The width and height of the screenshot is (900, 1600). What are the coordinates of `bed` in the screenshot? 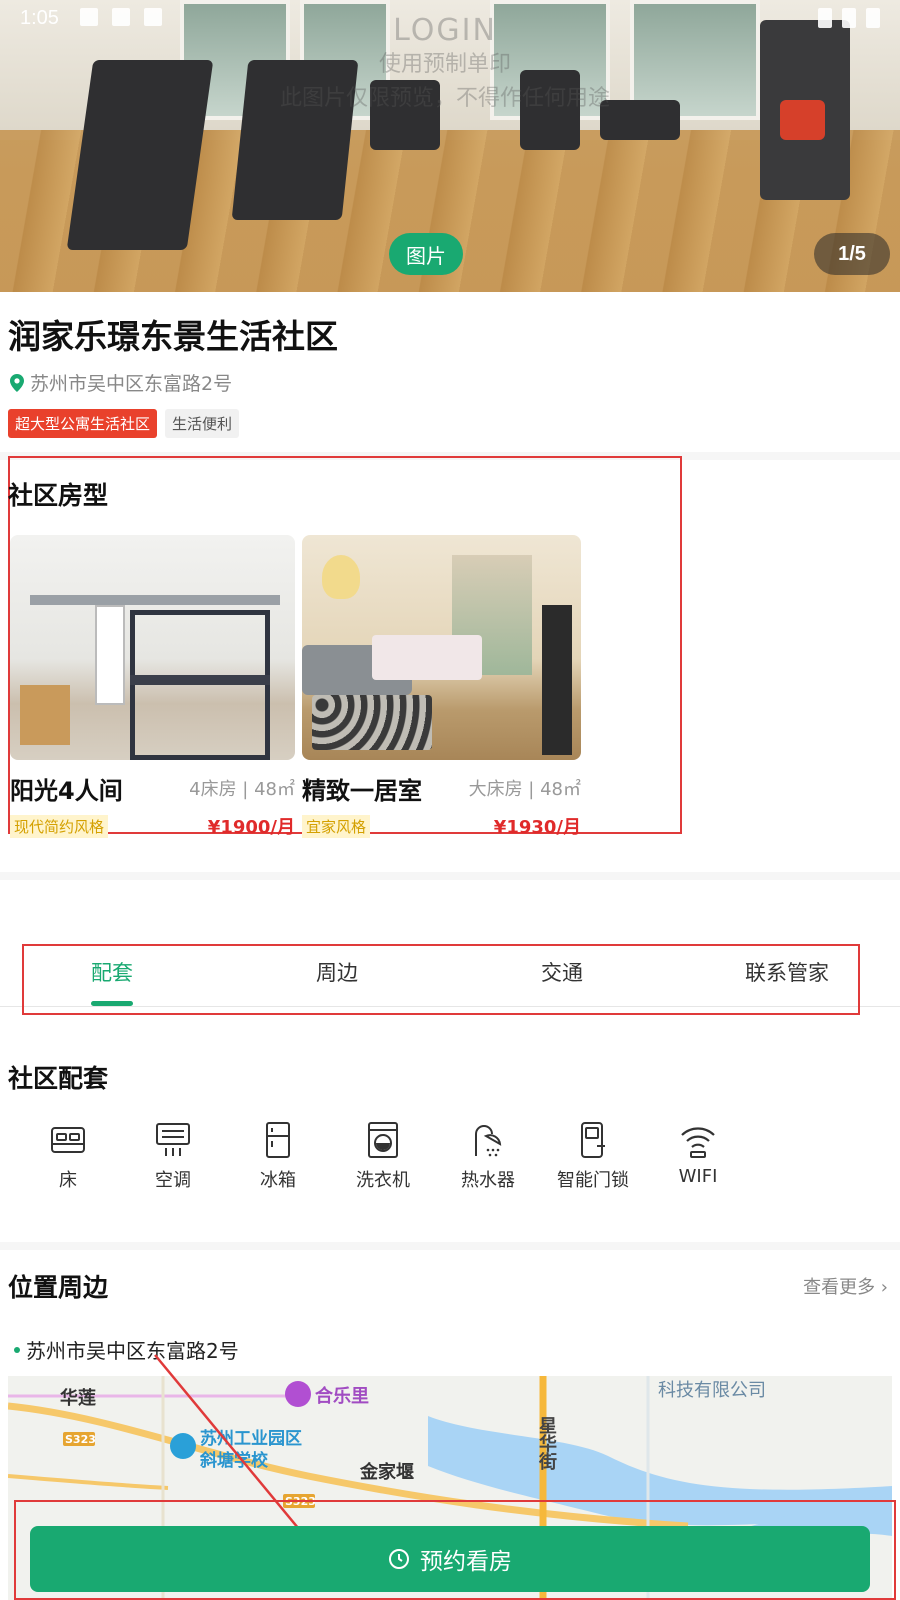 It's located at (427, 657).